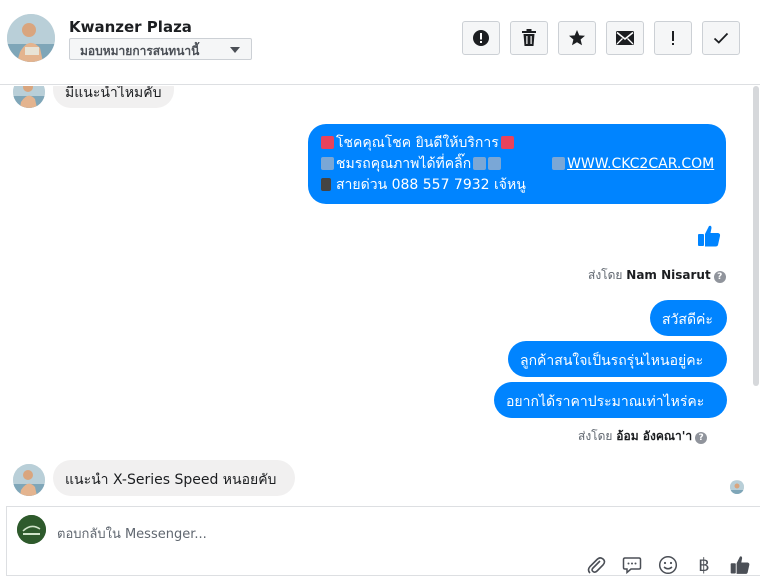 This screenshot has width=760, height=576. What do you see at coordinates (517, 143) in the screenshot?
I see `promo-line-1: โชคคุณโชค ยินดีให้บริการ` at bounding box center [517, 143].